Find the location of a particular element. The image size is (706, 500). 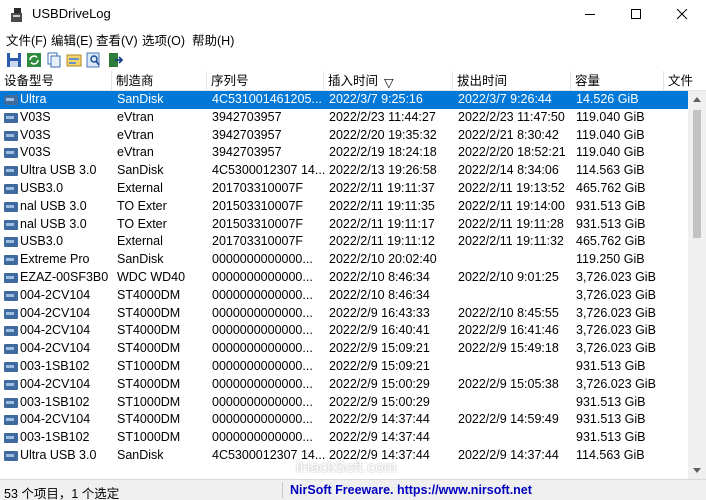

exit-icon is located at coordinates (116, 60).